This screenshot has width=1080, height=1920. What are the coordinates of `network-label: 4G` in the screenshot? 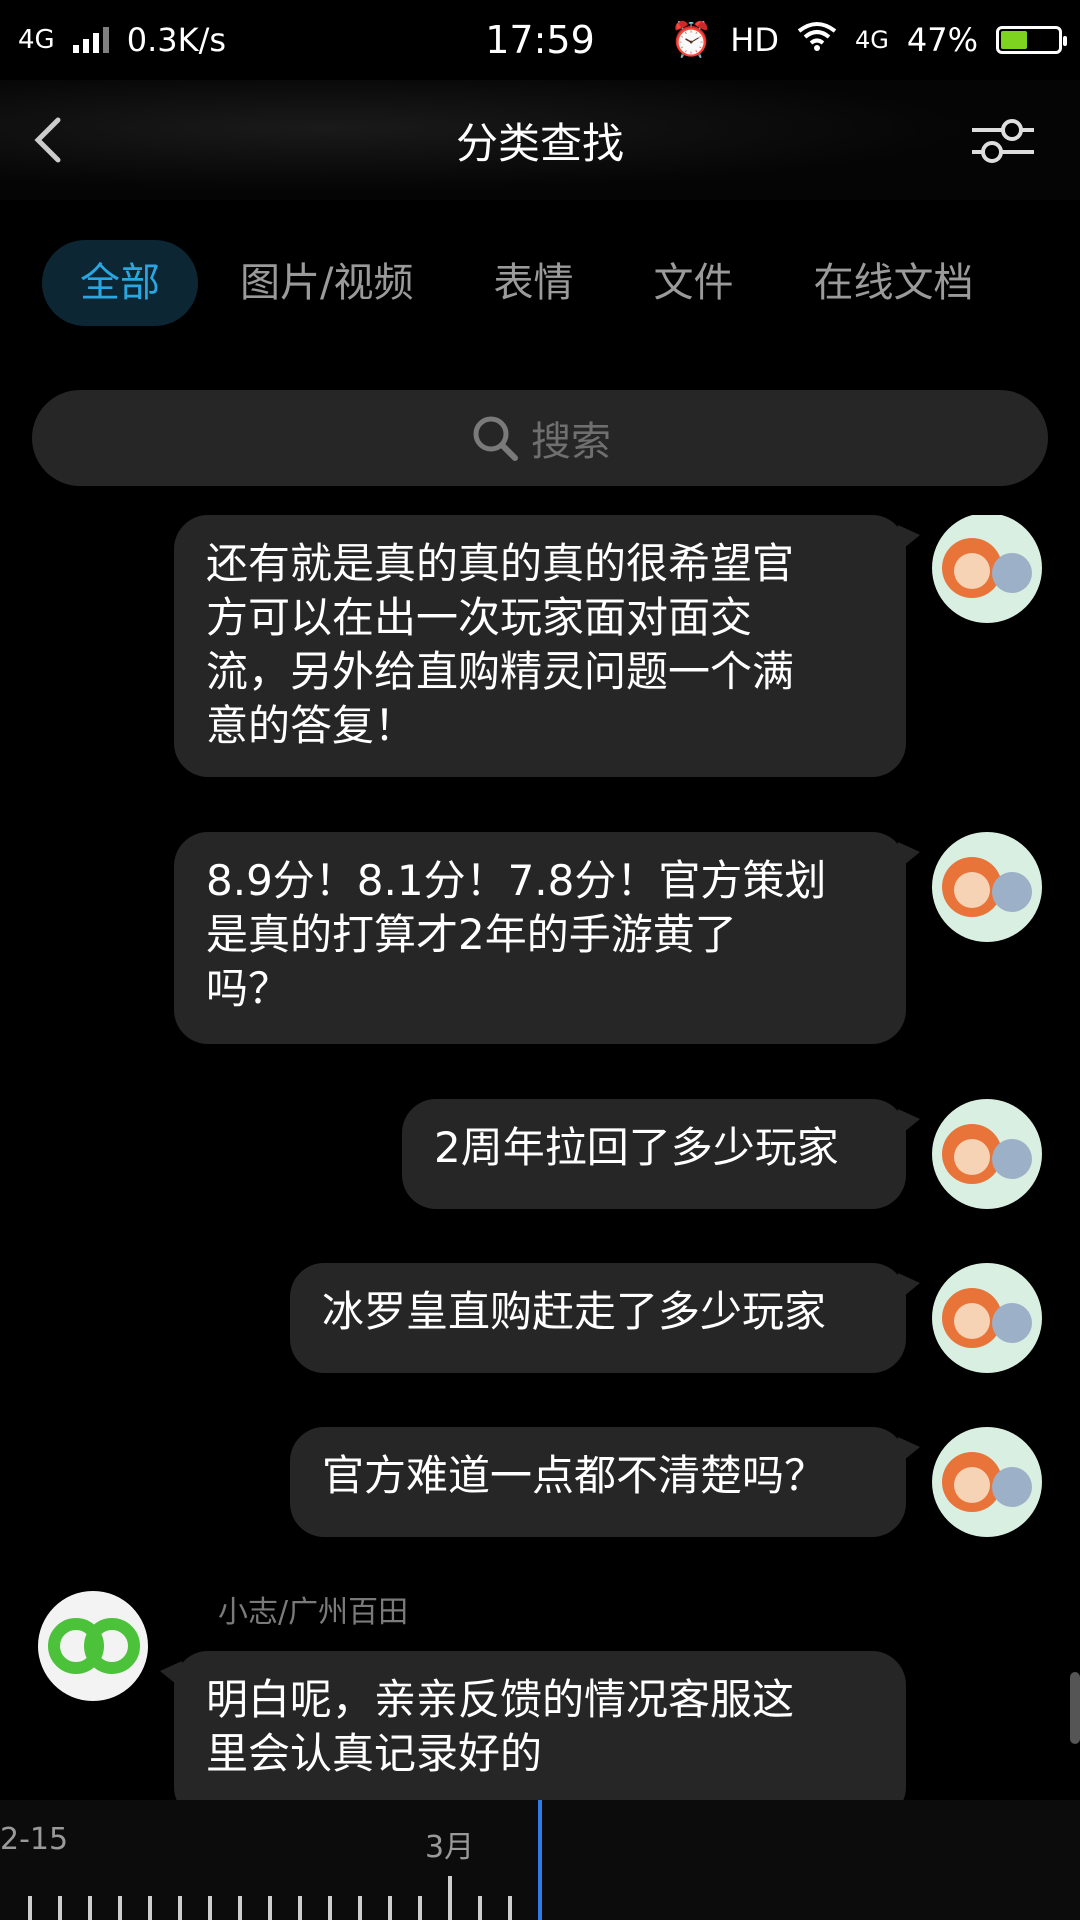 It's located at (36, 40).